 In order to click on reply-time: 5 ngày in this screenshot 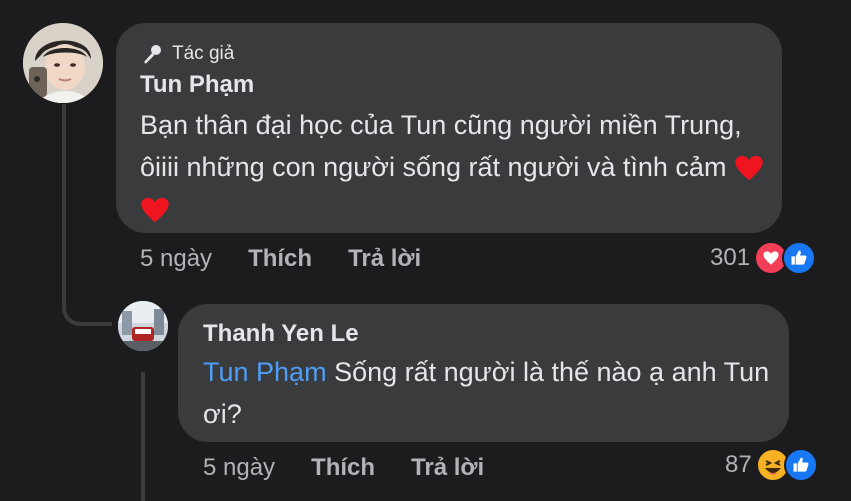, I will do `click(239, 468)`.